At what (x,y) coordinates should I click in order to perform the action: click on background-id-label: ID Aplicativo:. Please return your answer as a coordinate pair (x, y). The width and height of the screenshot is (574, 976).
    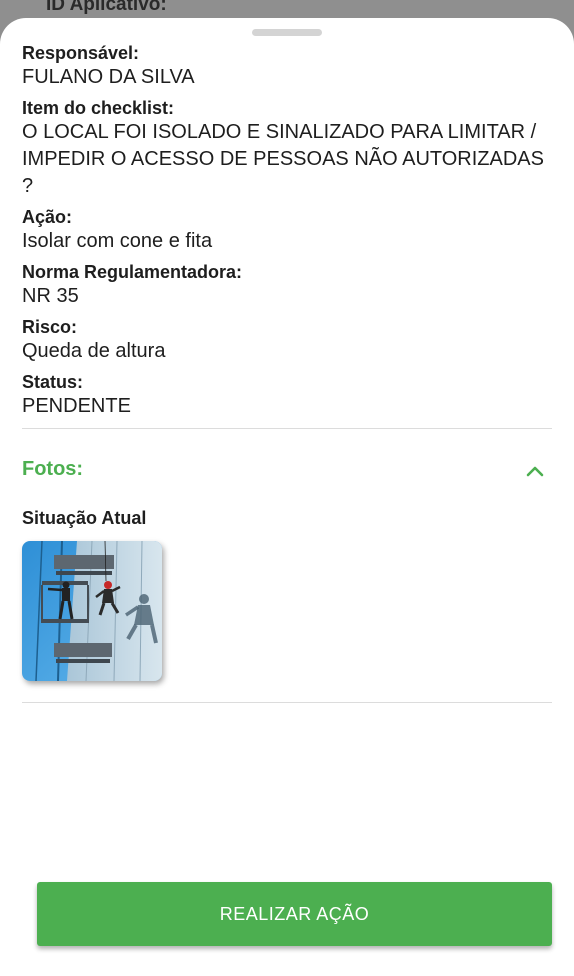
    Looking at the image, I should click on (106, 7).